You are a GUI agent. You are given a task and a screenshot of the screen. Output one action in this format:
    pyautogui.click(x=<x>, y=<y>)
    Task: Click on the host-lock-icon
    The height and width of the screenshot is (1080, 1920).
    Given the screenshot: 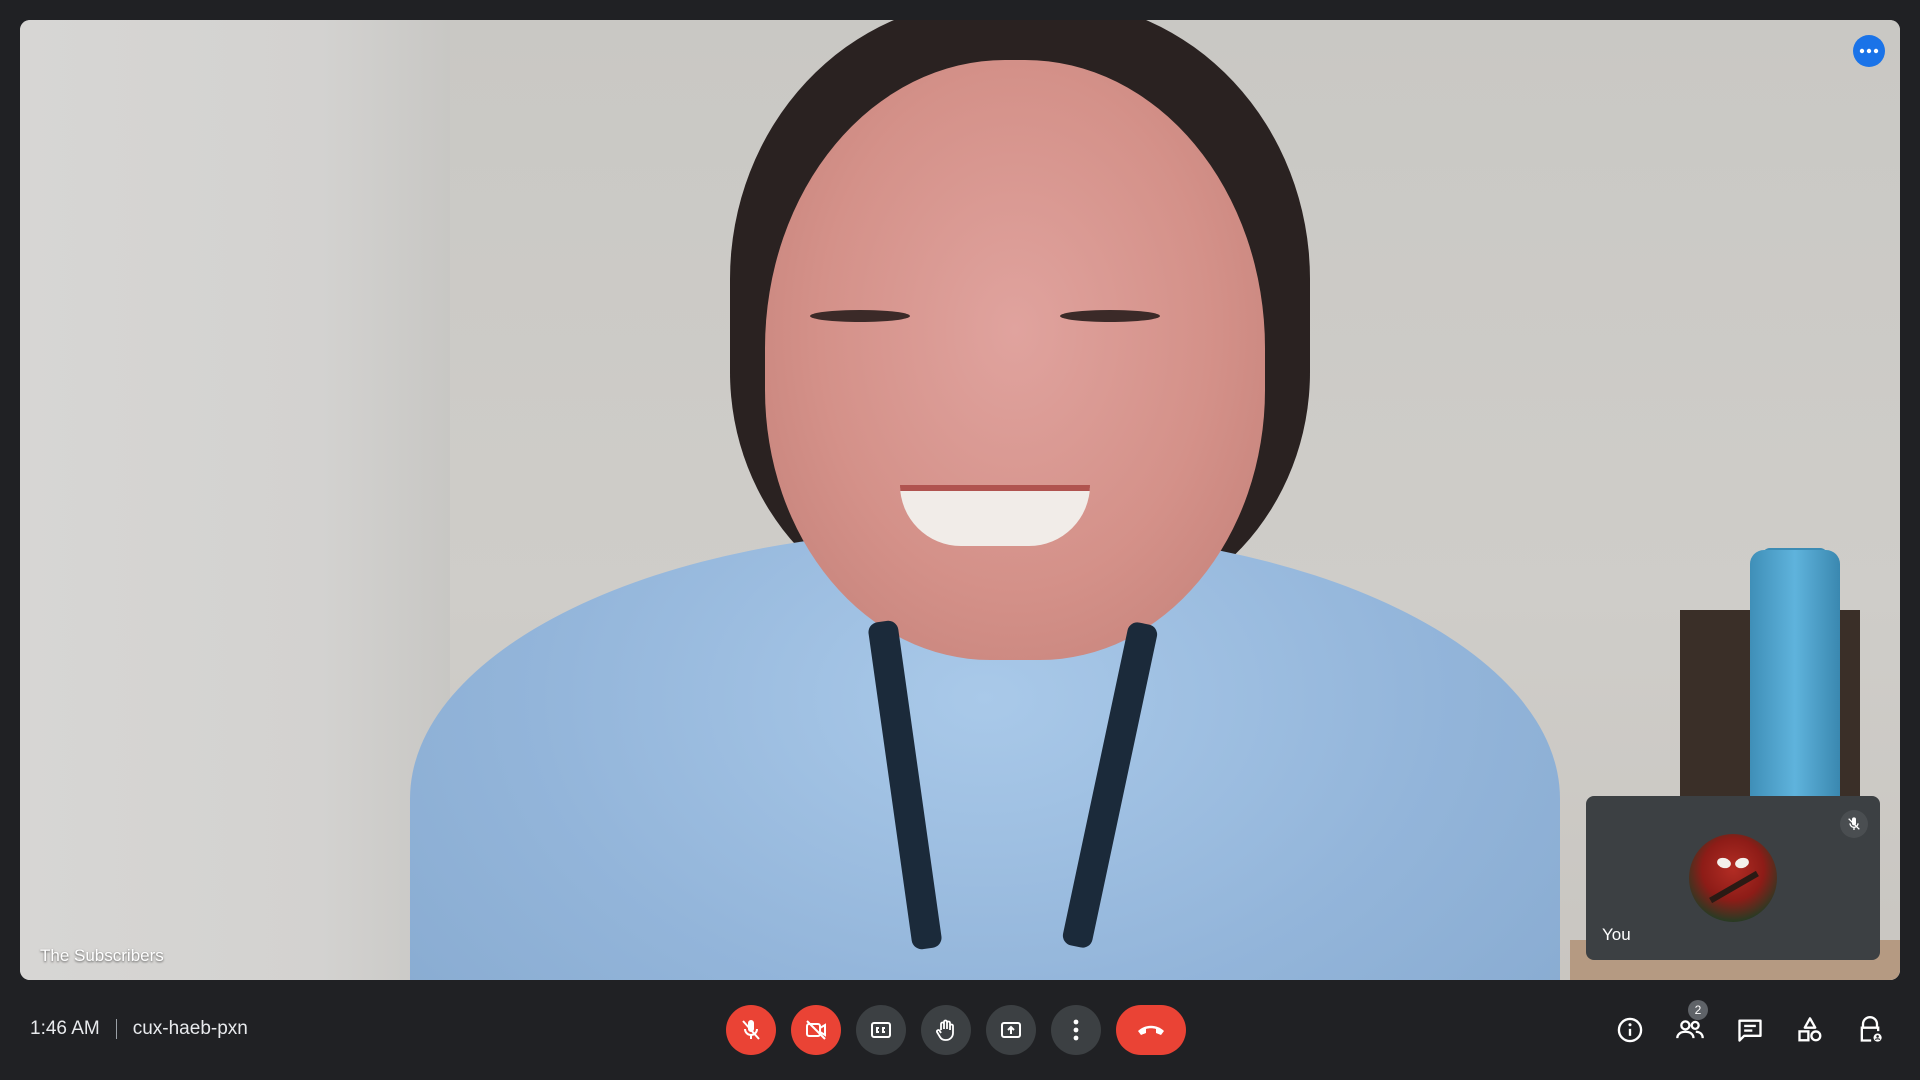 What is the action you would take?
    pyautogui.click(x=1870, y=1030)
    